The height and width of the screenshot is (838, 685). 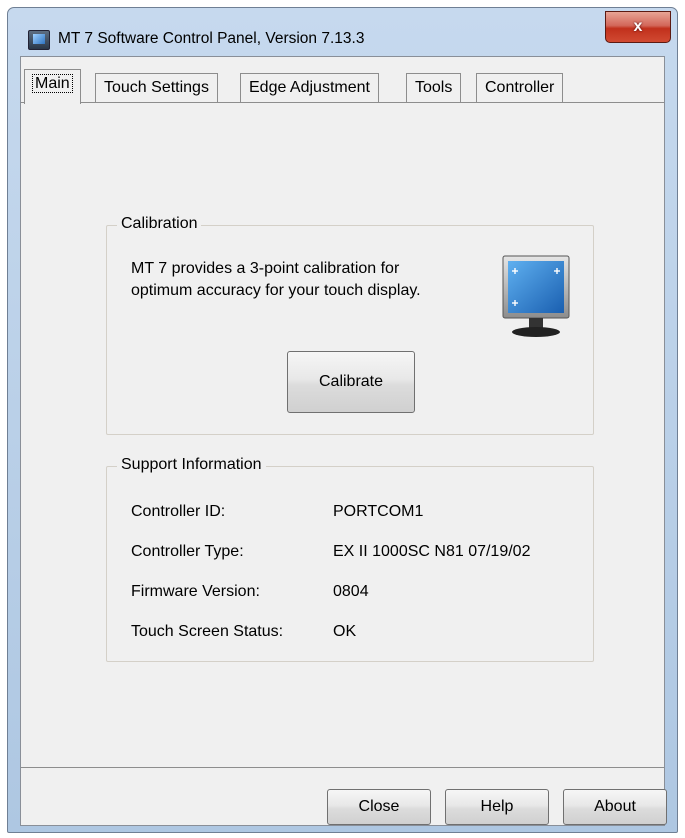 What do you see at coordinates (520, 88) in the screenshot?
I see `tab-controller: Controller` at bounding box center [520, 88].